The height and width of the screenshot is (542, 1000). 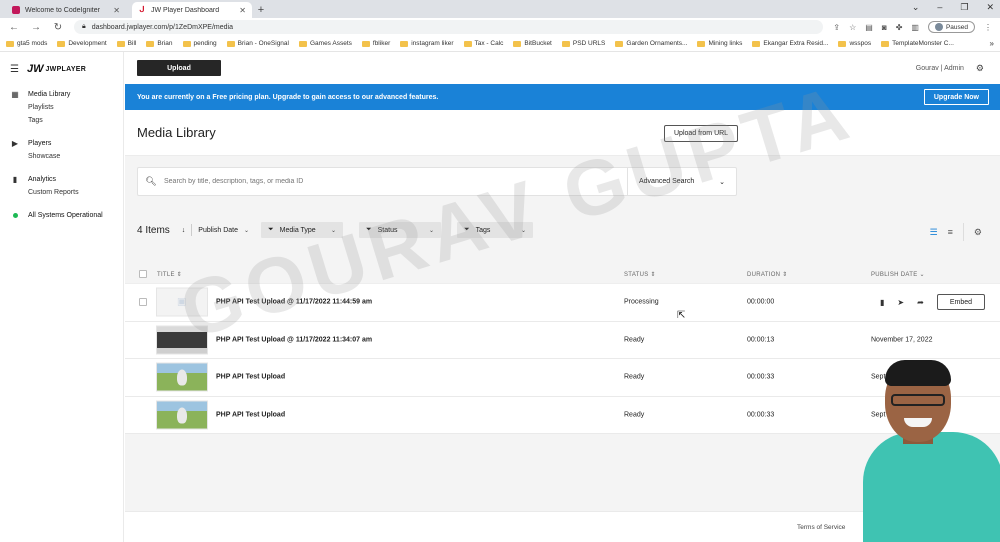 I want to click on compact-view-icon: ≡, so click(x=950, y=232).